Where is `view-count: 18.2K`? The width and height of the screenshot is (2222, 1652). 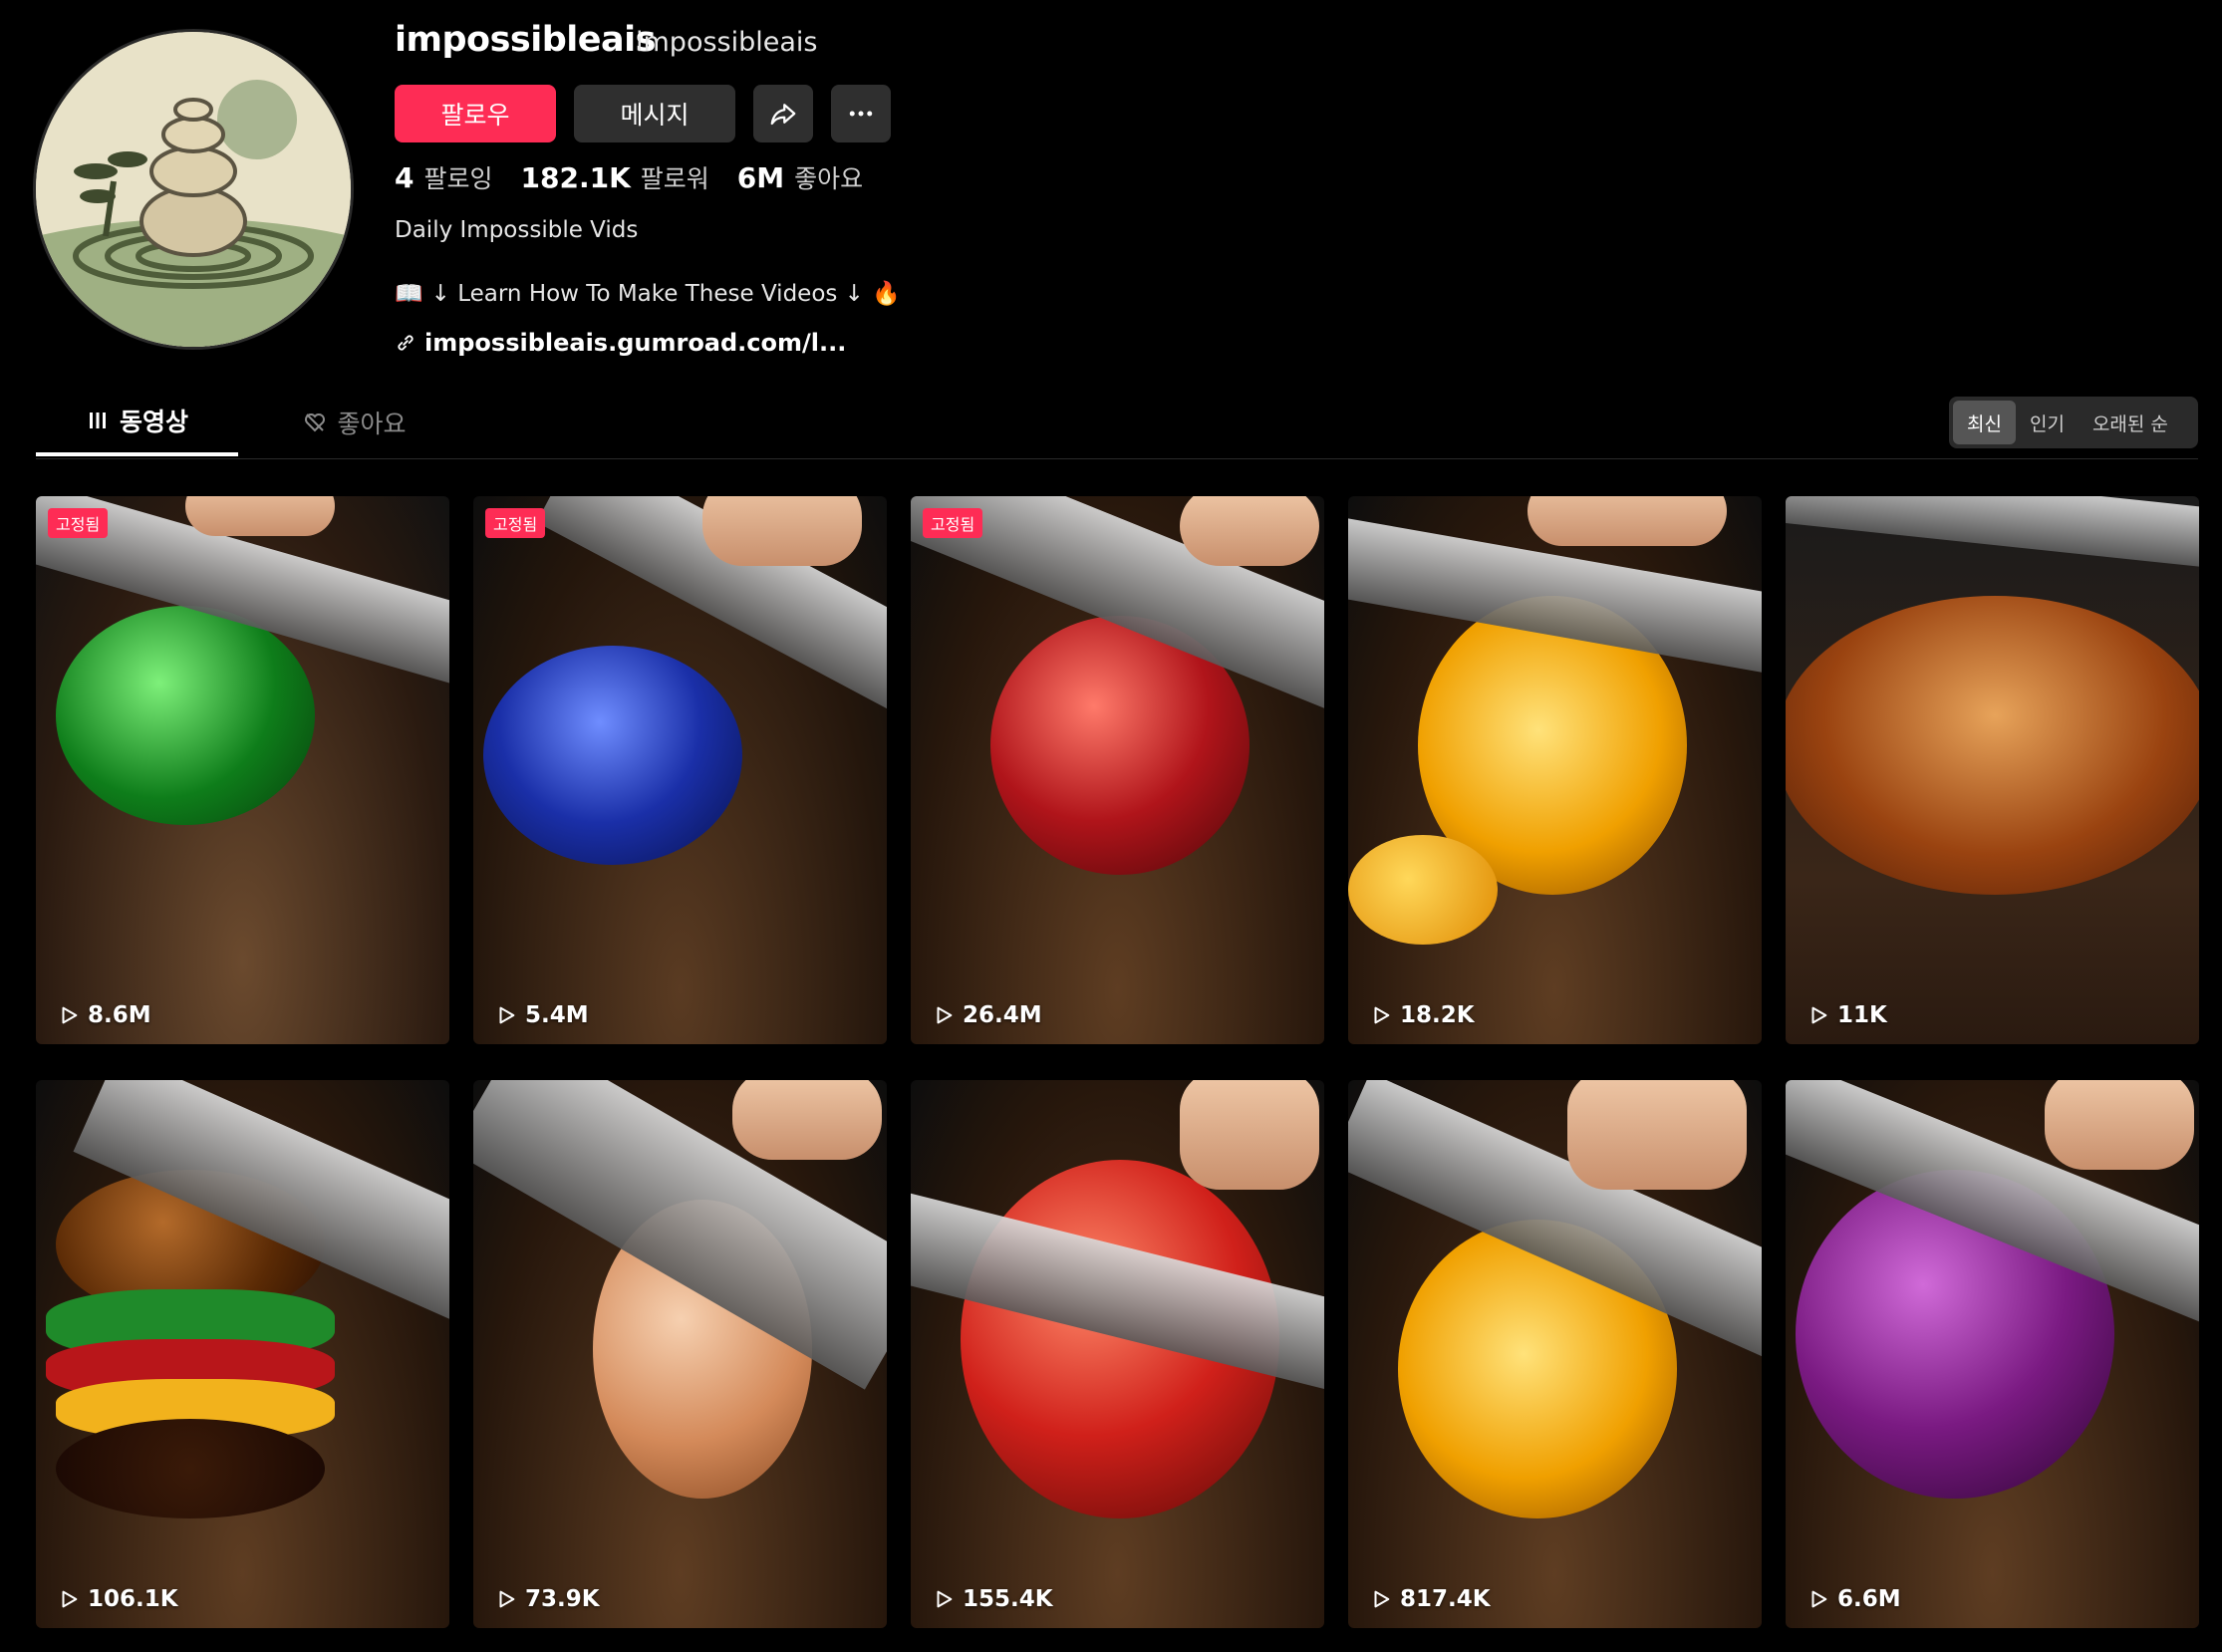
view-count: 18.2K is located at coordinates (1422, 1015).